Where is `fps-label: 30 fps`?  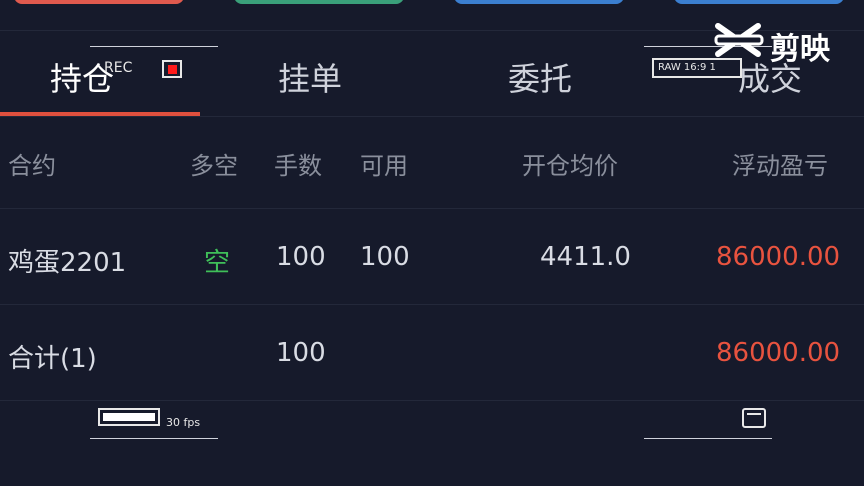
fps-label: 30 fps is located at coordinates (183, 422).